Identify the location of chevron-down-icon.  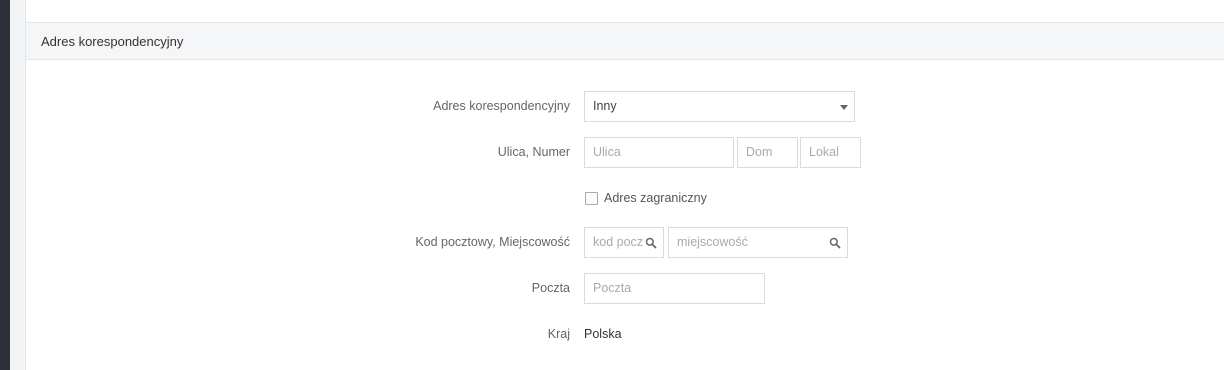
(844, 107).